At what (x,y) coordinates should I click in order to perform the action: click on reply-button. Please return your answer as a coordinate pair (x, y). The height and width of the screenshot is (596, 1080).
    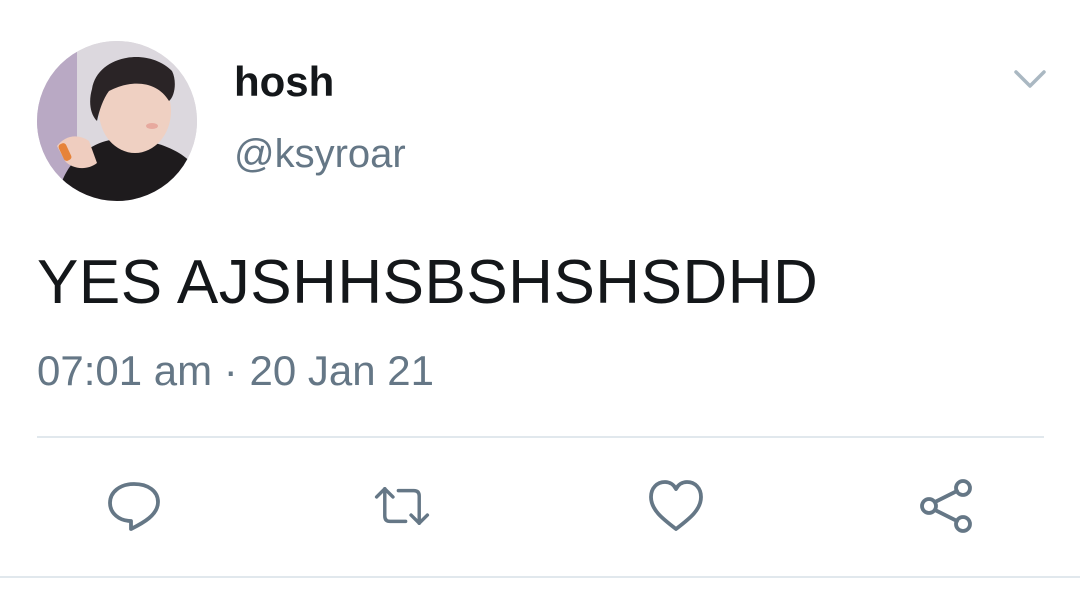
    Looking at the image, I should click on (134, 506).